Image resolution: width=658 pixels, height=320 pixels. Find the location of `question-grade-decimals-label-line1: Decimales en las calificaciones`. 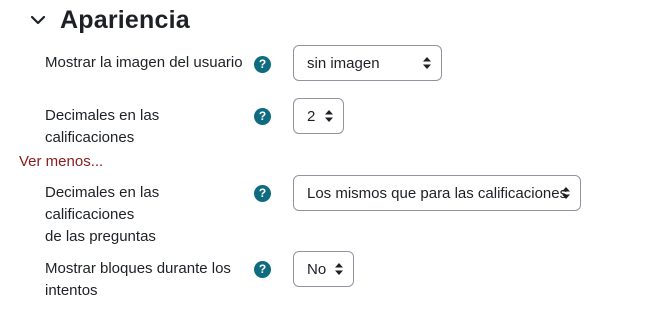

question-grade-decimals-label-line1: Decimales en las calificaciones is located at coordinates (102, 203).